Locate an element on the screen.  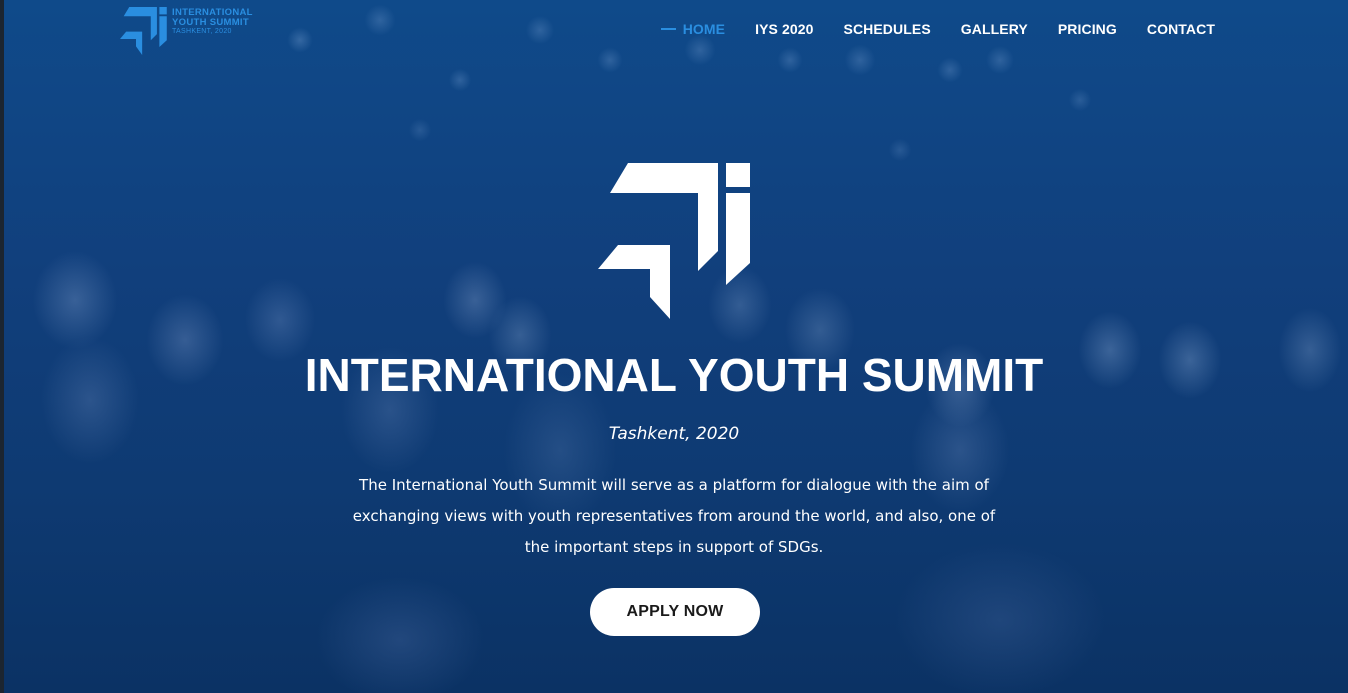
nav-item-label: SCHEDULES is located at coordinates (887, 29).